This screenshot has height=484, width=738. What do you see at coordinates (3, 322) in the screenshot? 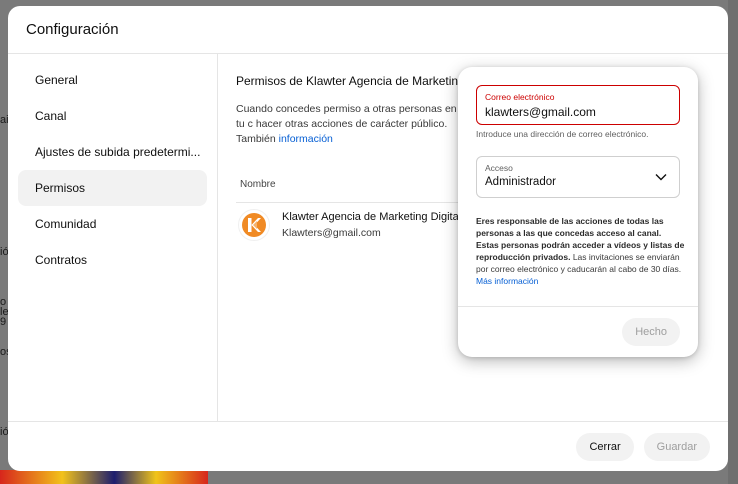
I see `background-fragment: 9` at bounding box center [3, 322].